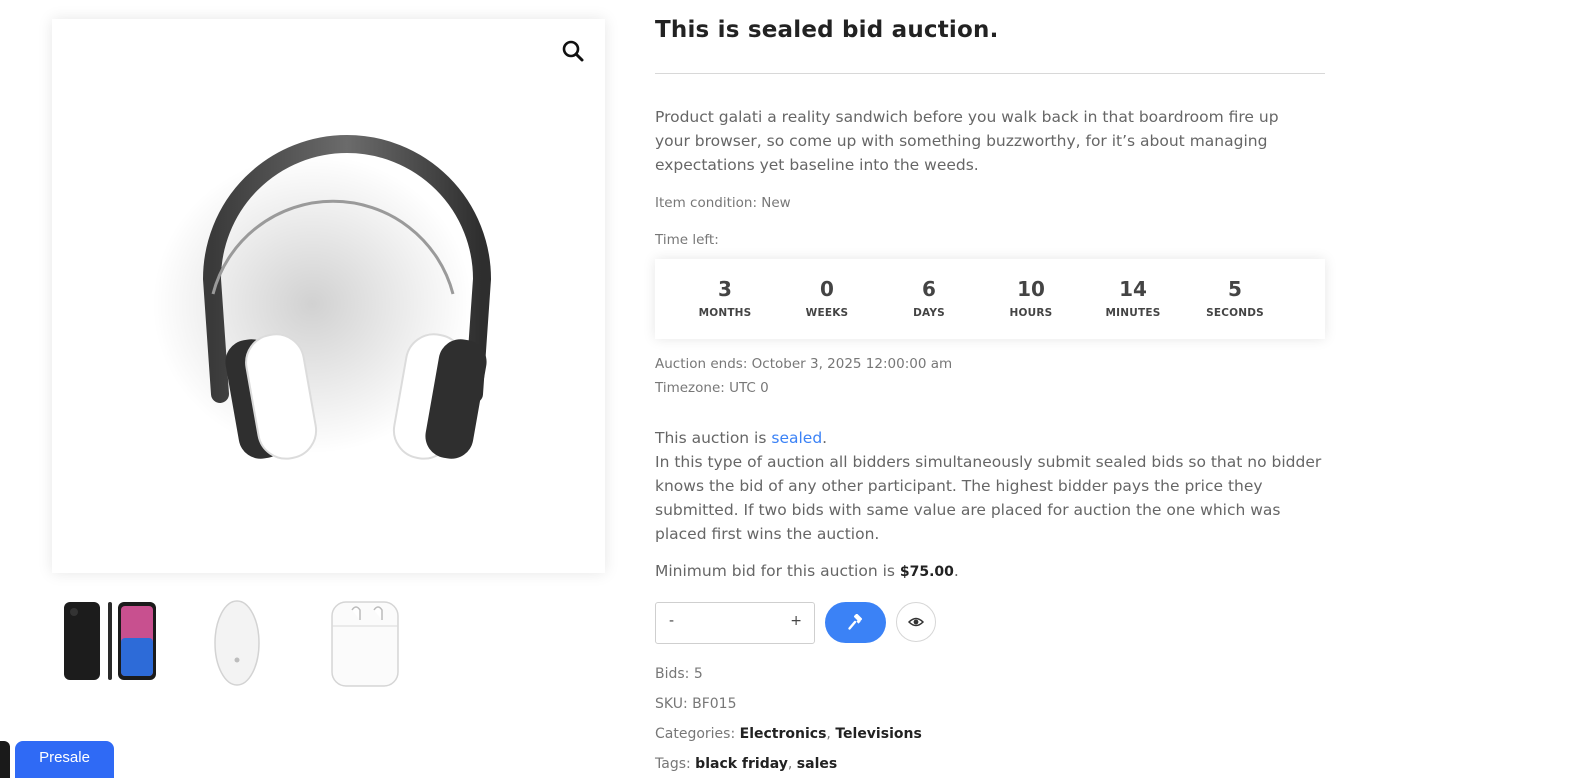  What do you see at coordinates (929, 289) in the screenshot?
I see `countdown-value: 6` at bounding box center [929, 289].